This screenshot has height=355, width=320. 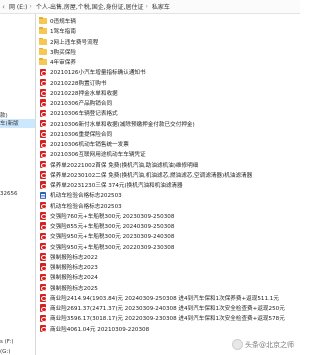 What do you see at coordinates (17, 343) in the screenshot?
I see `nav-pane-item: s (F:)` at bounding box center [17, 343].